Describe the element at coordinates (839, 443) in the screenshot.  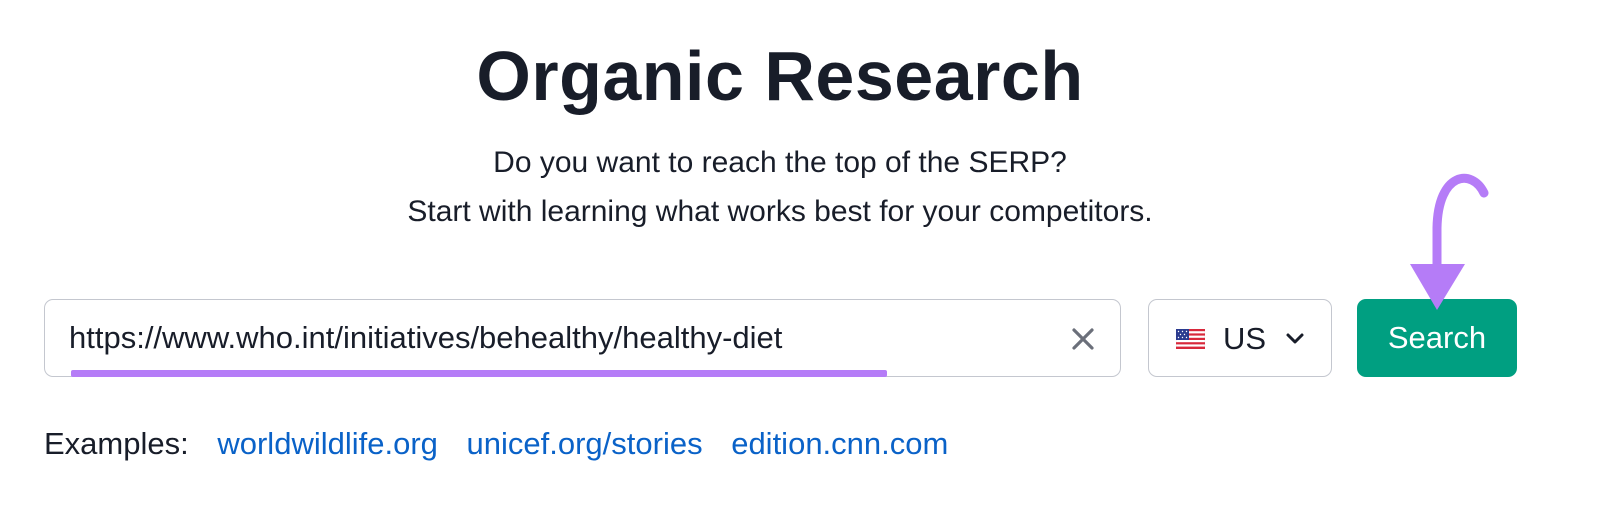
I see `example-link-cnn: edition.cnn.com` at that location.